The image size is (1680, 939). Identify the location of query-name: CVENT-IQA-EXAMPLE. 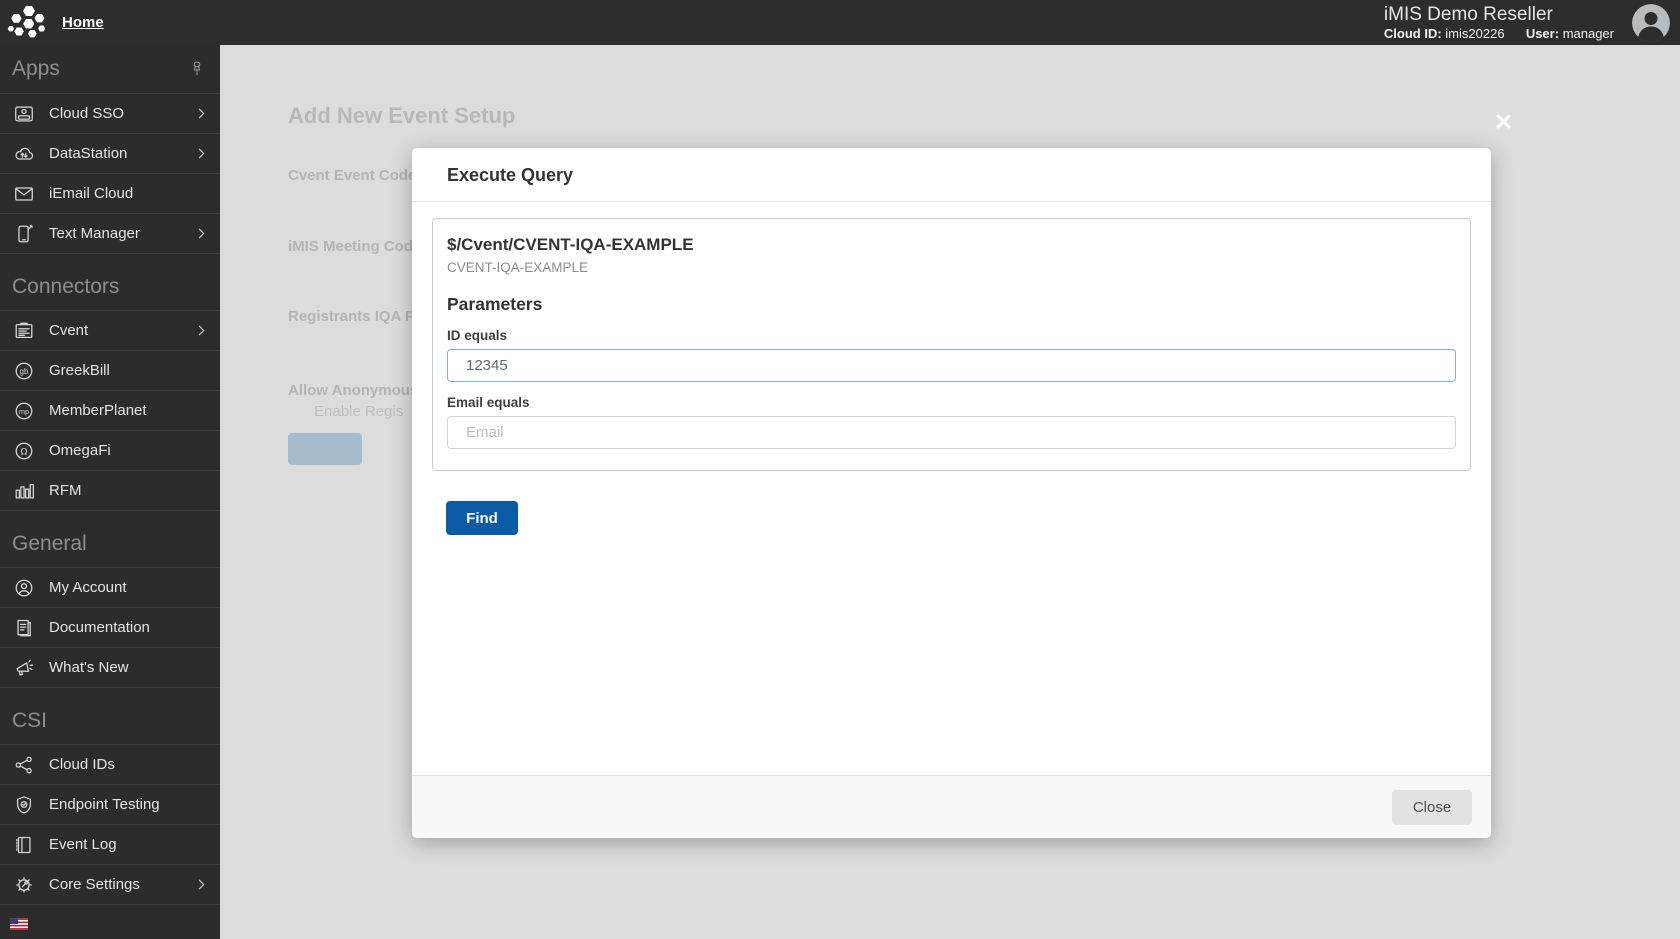
(518, 267).